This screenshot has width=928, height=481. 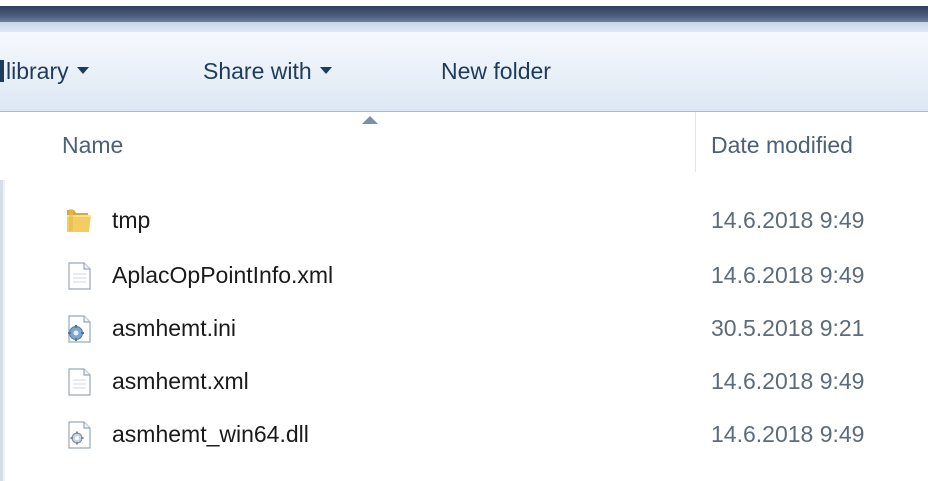 What do you see at coordinates (180, 381) in the screenshot?
I see `file-name: asmhemt.xml` at bounding box center [180, 381].